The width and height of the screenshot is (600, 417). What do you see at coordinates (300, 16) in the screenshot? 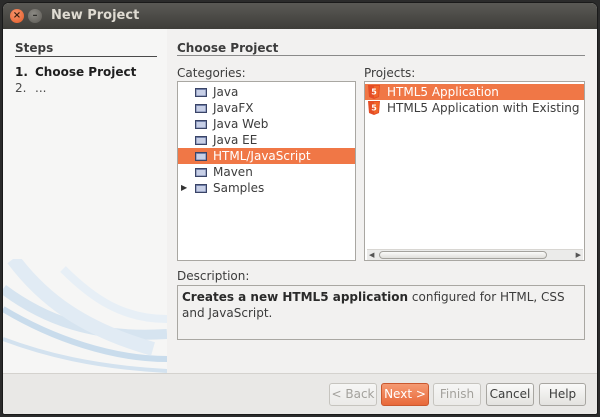
I see `title-bar: × – New Project` at bounding box center [300, 16].